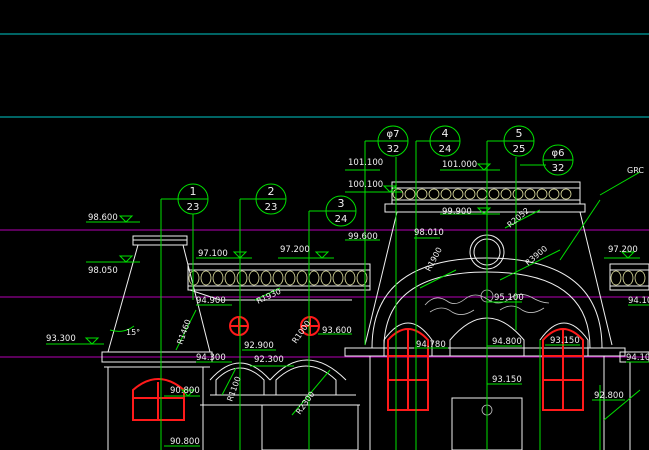 The height and width of the screenshot is (450, 649). Describe the element at coordinates (393, 134) in the screenshot. I see `callout-7-number: φ7` at that location.